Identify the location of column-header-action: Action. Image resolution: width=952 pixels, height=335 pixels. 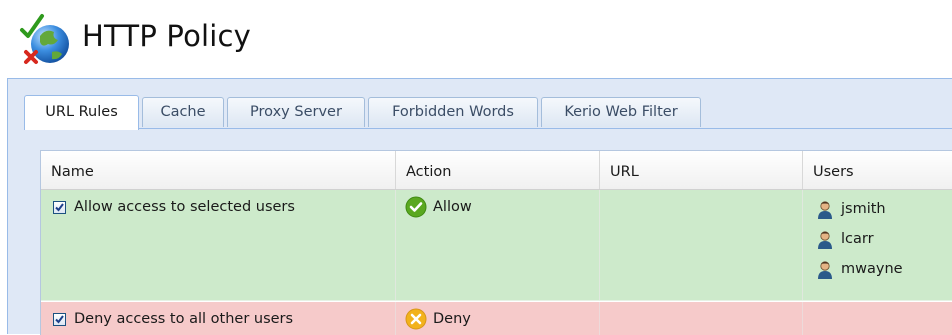
(498, 170).